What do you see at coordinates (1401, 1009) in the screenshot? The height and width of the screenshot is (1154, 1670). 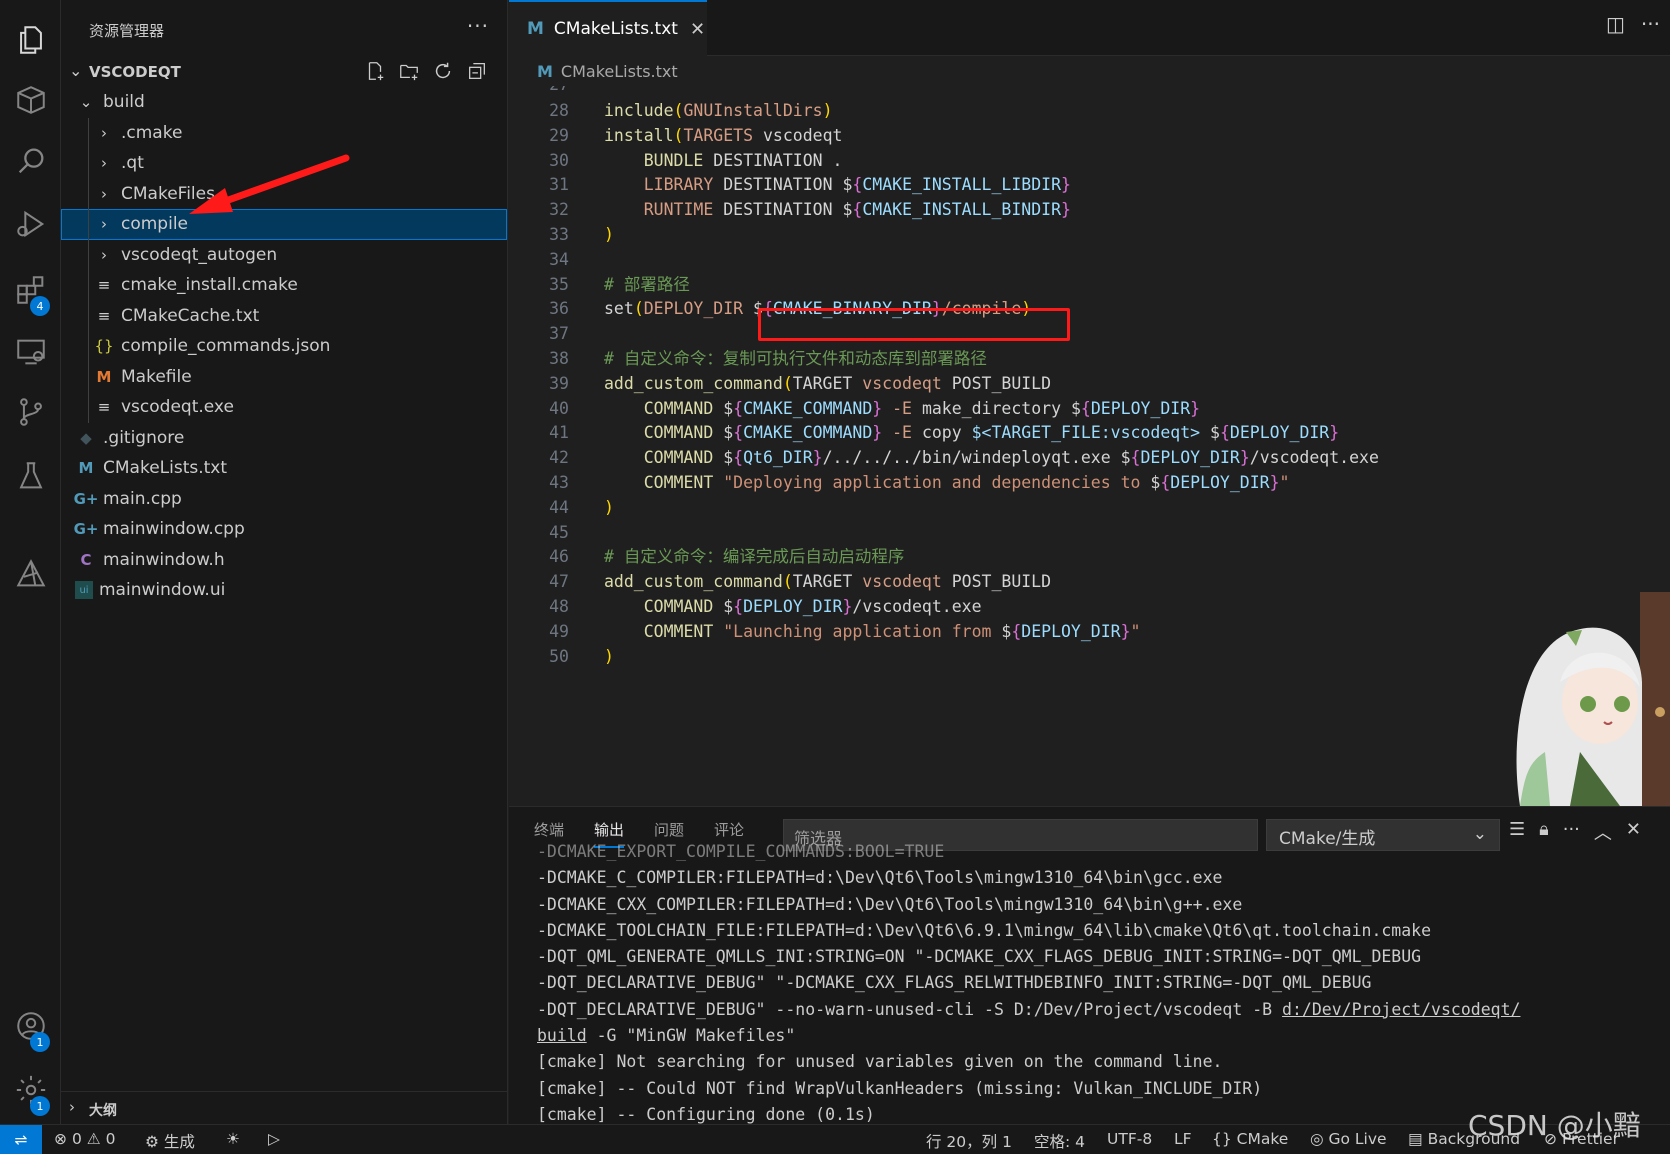 I see `path-link: d:/Dev/Project/vscodeqt/` at bounding box center [1401, 1009].